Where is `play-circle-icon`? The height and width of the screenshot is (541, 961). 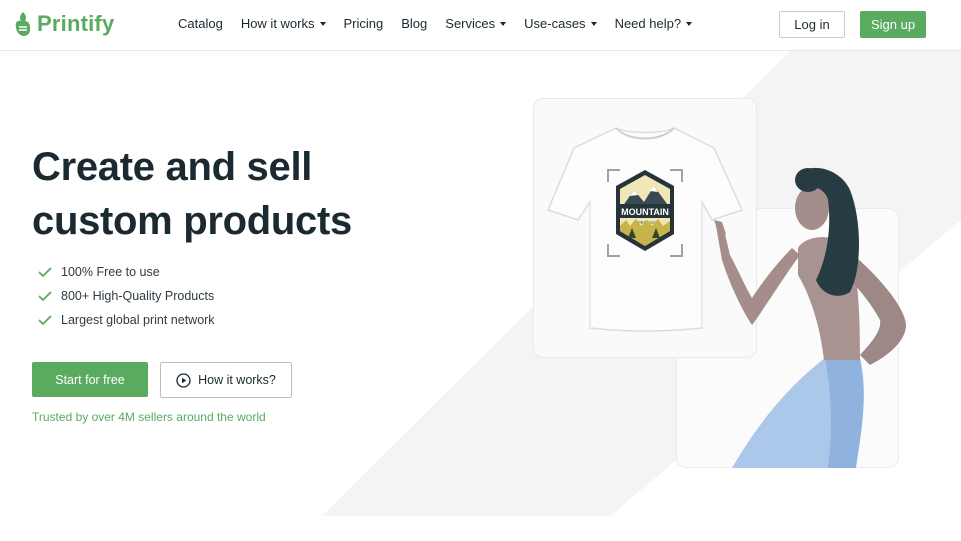 play-circle-icon is located at coordinates (183, 380).